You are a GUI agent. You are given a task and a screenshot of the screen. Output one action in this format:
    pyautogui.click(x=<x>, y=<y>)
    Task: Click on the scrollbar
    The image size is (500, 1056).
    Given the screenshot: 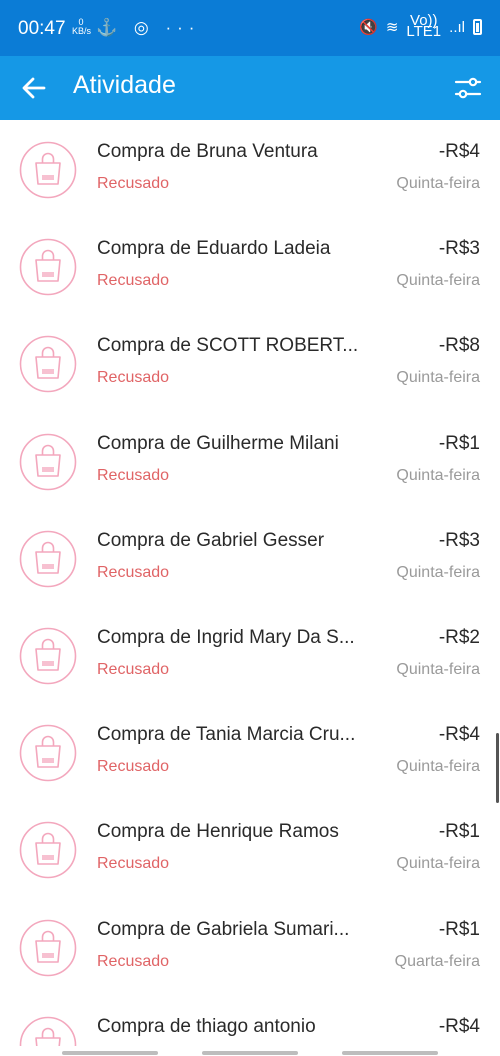 What is the action you would take?
    pyautogui.click(x=497, y=768)
    